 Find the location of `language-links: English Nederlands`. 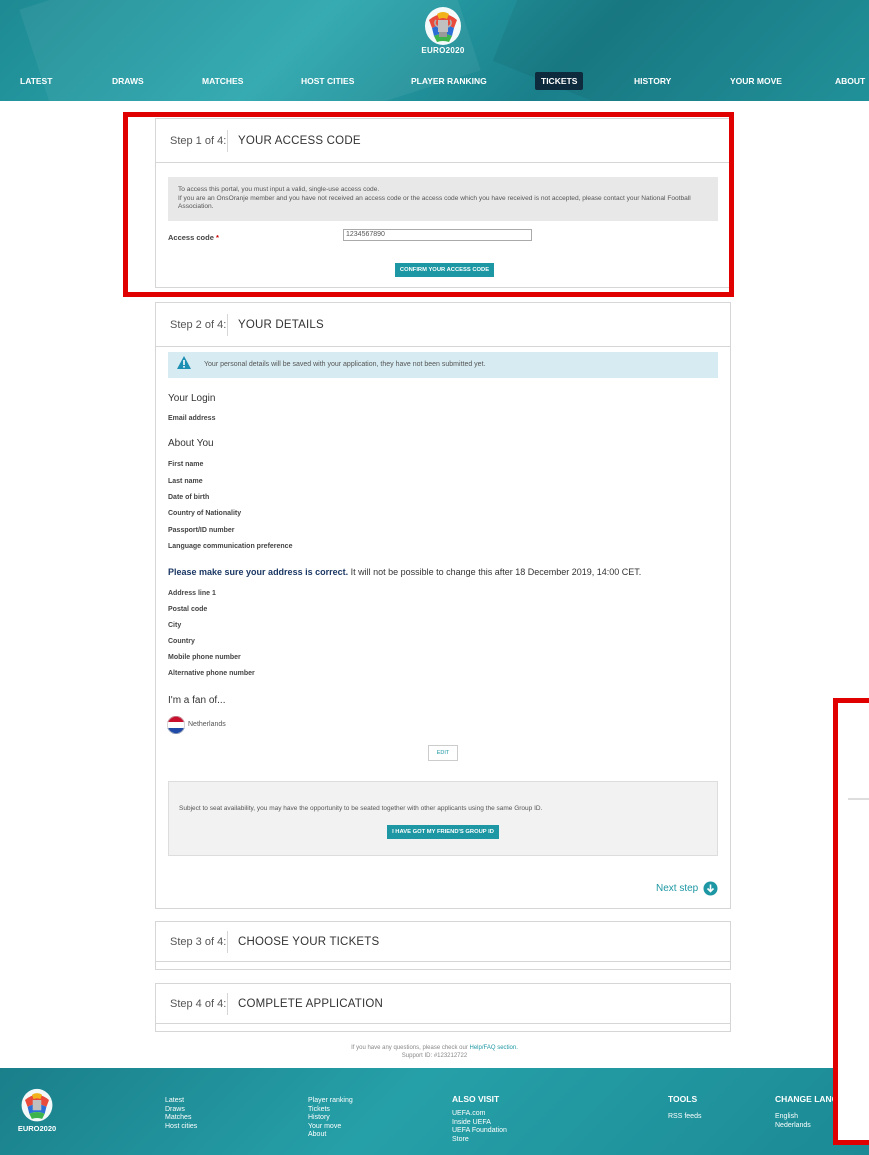

language-links: English Nederlands is located at coordinates (793, 1121).